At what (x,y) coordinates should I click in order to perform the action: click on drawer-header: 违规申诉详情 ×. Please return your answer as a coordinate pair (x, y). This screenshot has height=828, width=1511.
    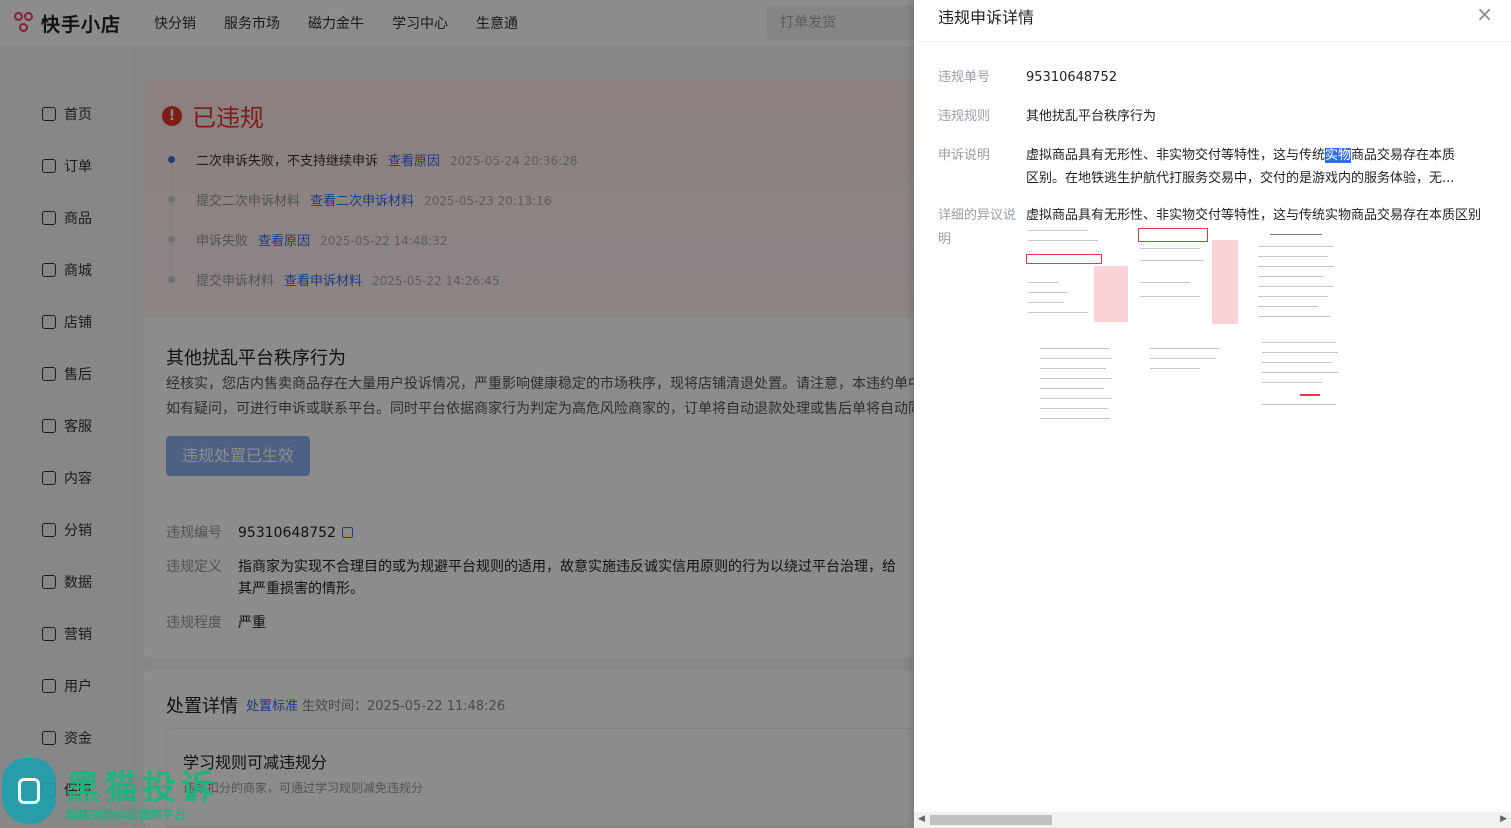
    Looking at the image, I should click on (1212, 21).